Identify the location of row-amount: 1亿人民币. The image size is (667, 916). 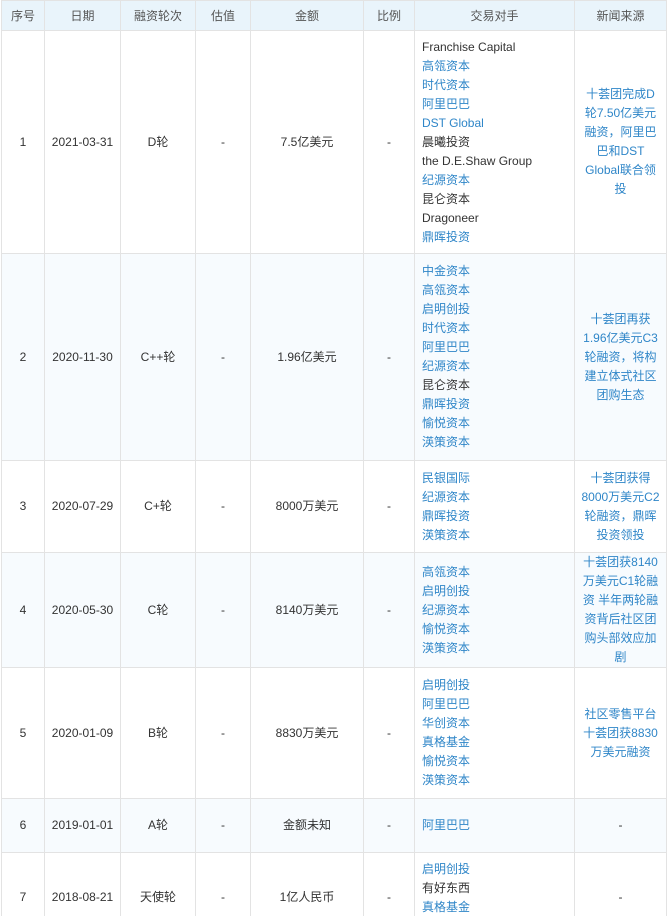
(307, 884).